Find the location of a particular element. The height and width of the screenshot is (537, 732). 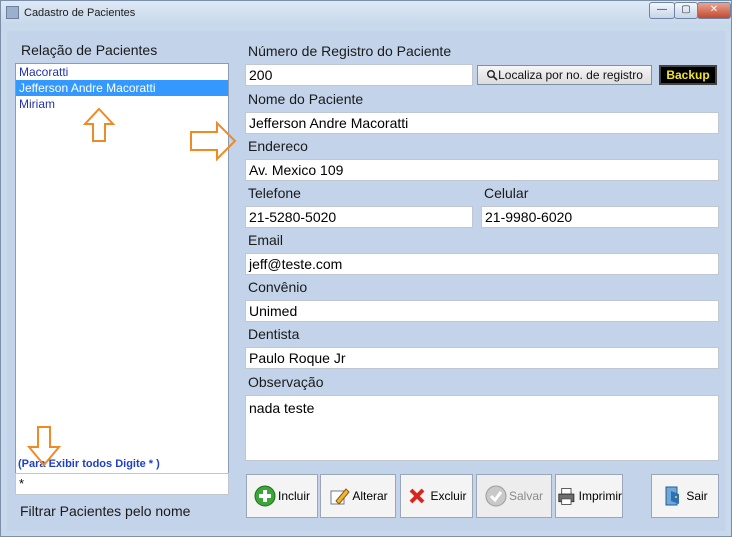

celular-input: 21-9980-6020 is located at coordinates (600, 217).